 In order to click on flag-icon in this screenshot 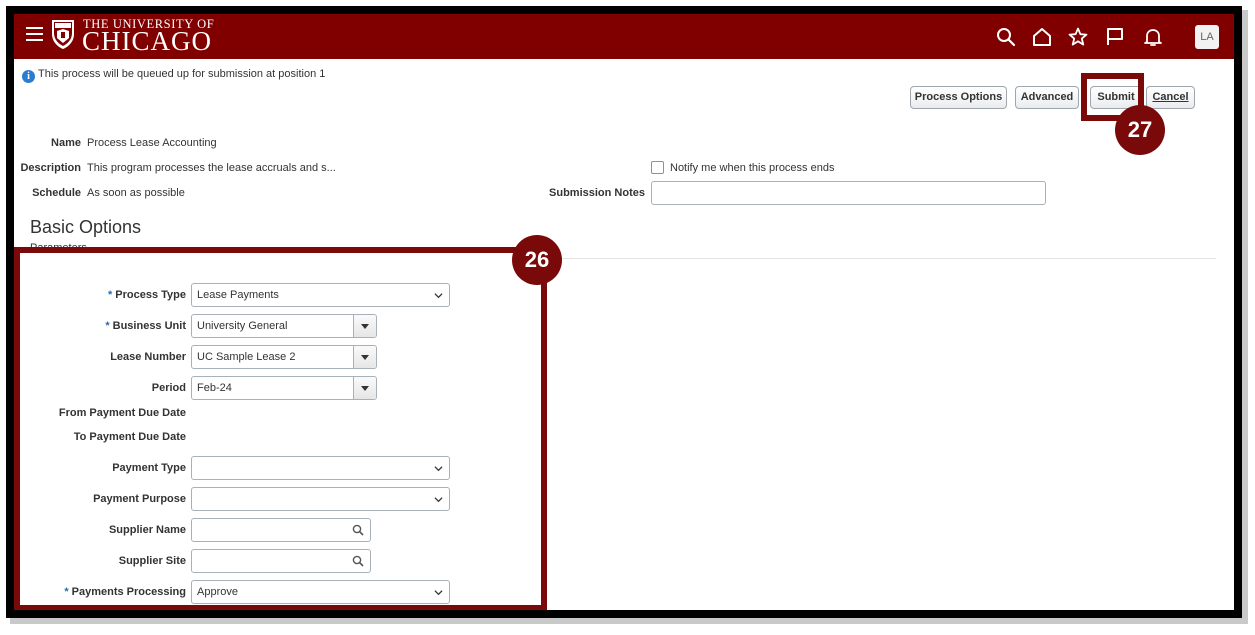, I will do `click(1115, 37)`.